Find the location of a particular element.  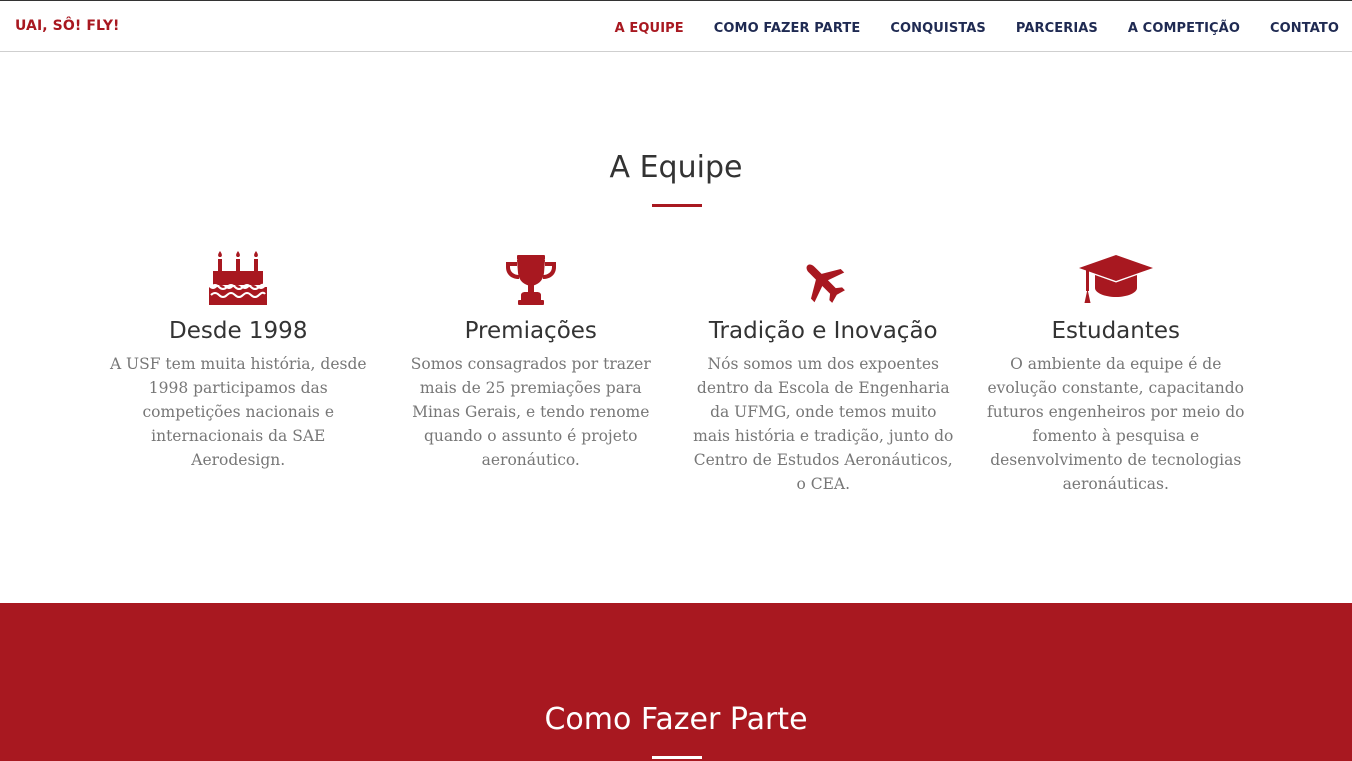

plane-icon is located at coordinates (823, 275).